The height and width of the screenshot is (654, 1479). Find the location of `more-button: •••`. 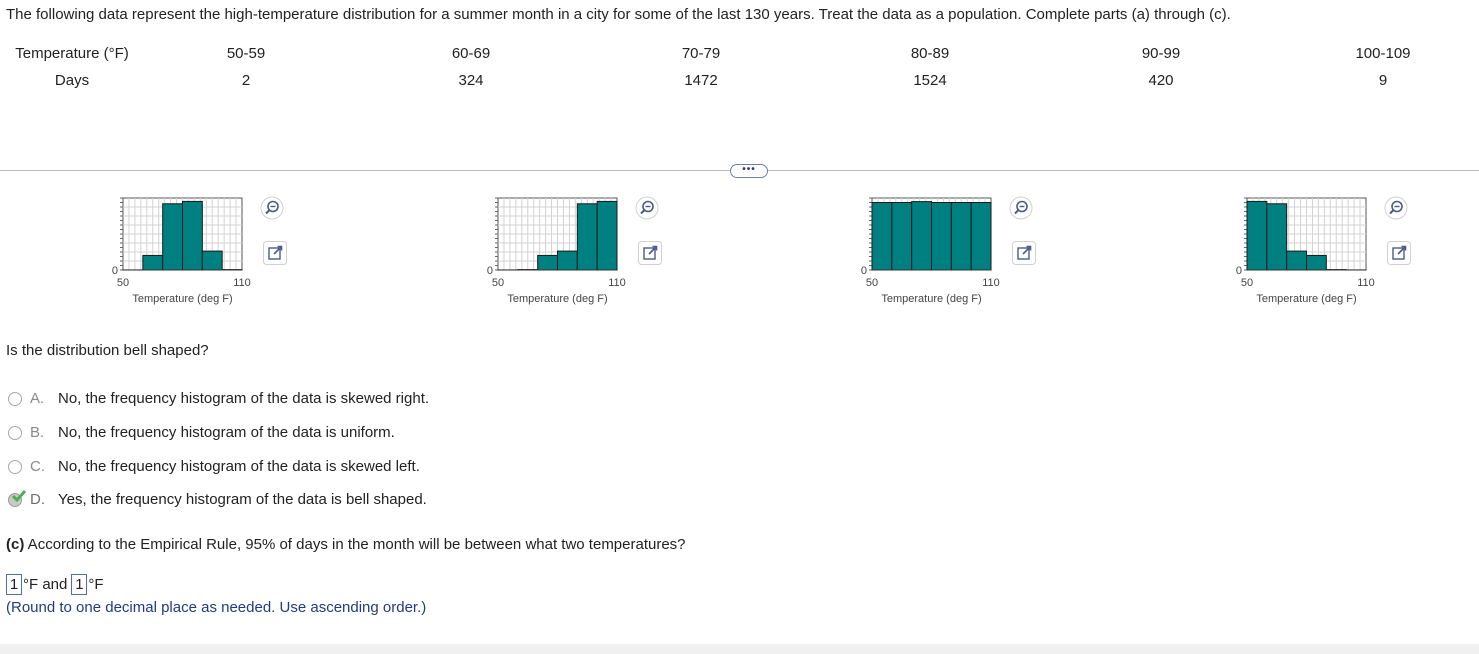

more-button: ••• is located at coordinates (749, 171).